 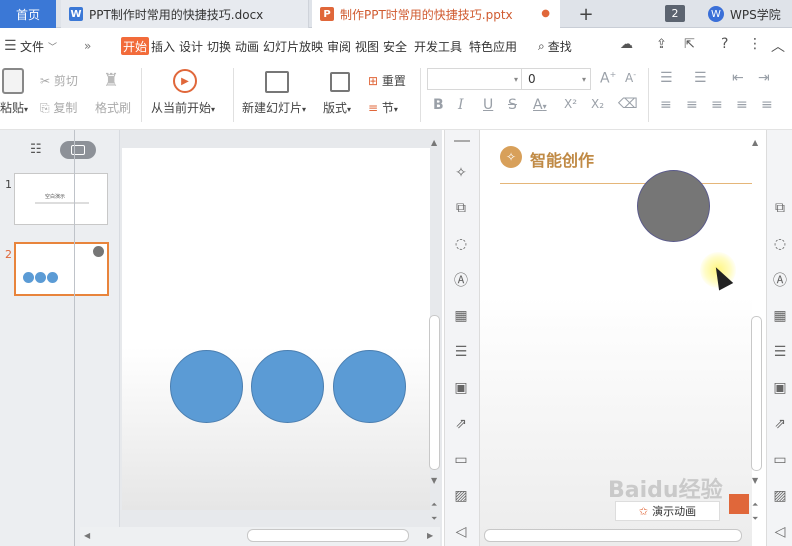 What do you see at coordinates (717, 105) in the screenshot?
I see `align-right-icon: ≡` at bounding box center [717, 105].